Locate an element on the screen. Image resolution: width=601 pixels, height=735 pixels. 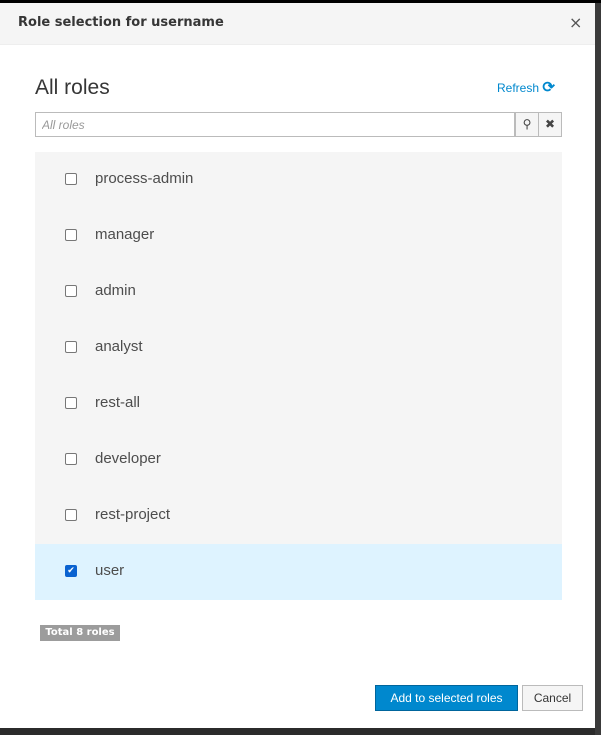
role-label: rest-all is located at coordinates (118, 402).